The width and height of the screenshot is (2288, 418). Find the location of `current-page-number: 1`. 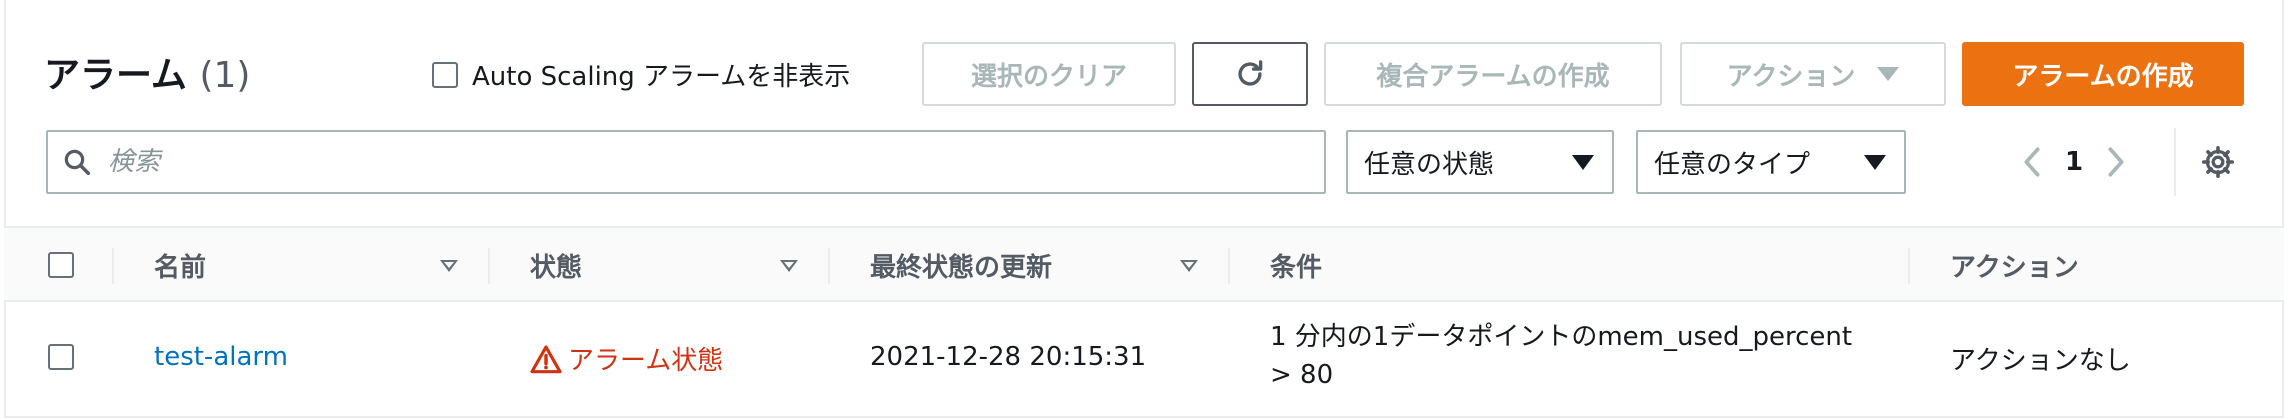

current-page-number: 1 is located at coordinates (2074, 162).